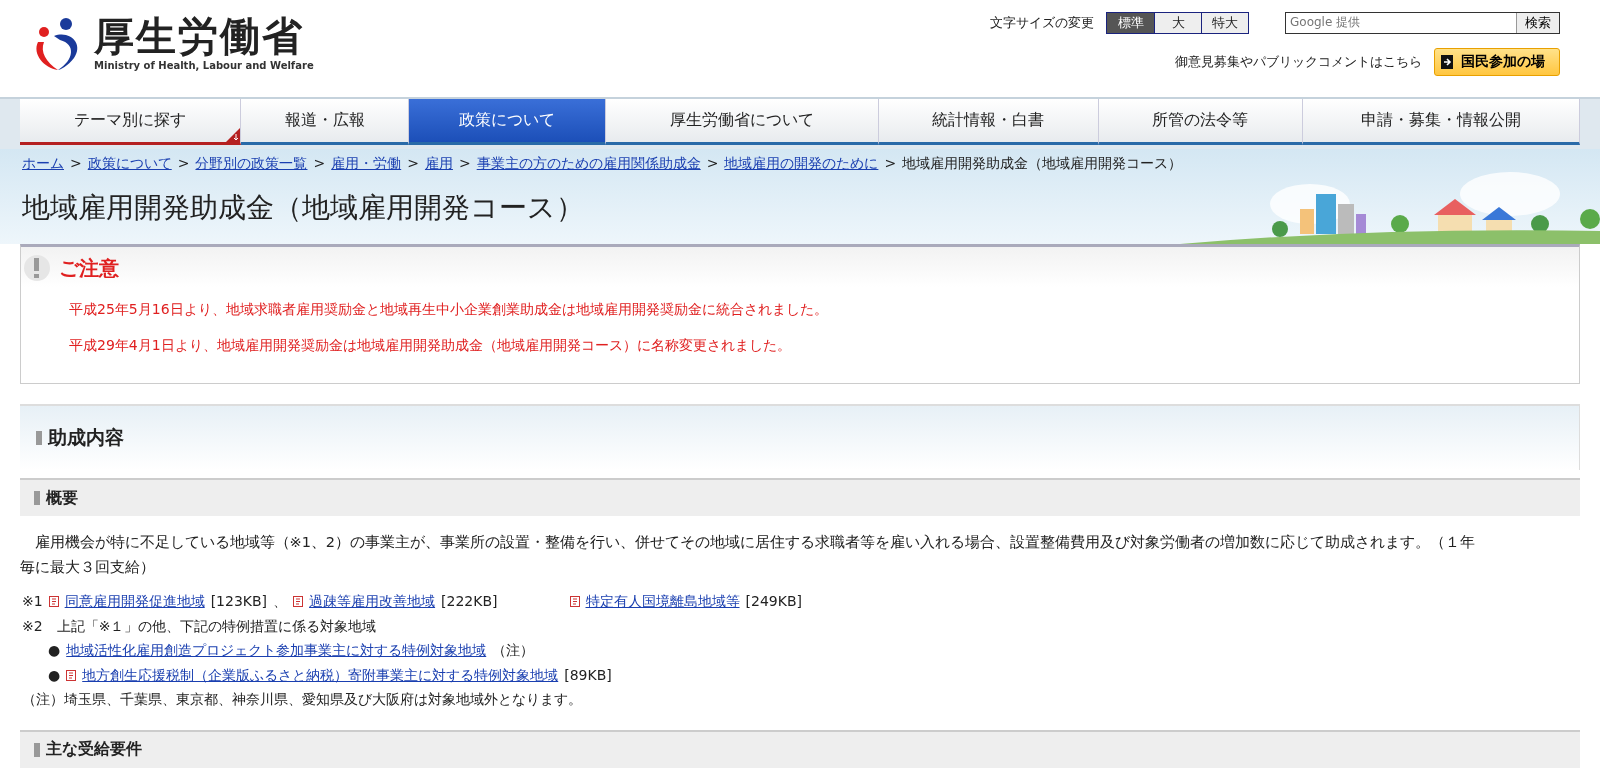 This screenshot has height=772, width=1600. I want to click on font-size-button: 特大, so click(1224, 23).